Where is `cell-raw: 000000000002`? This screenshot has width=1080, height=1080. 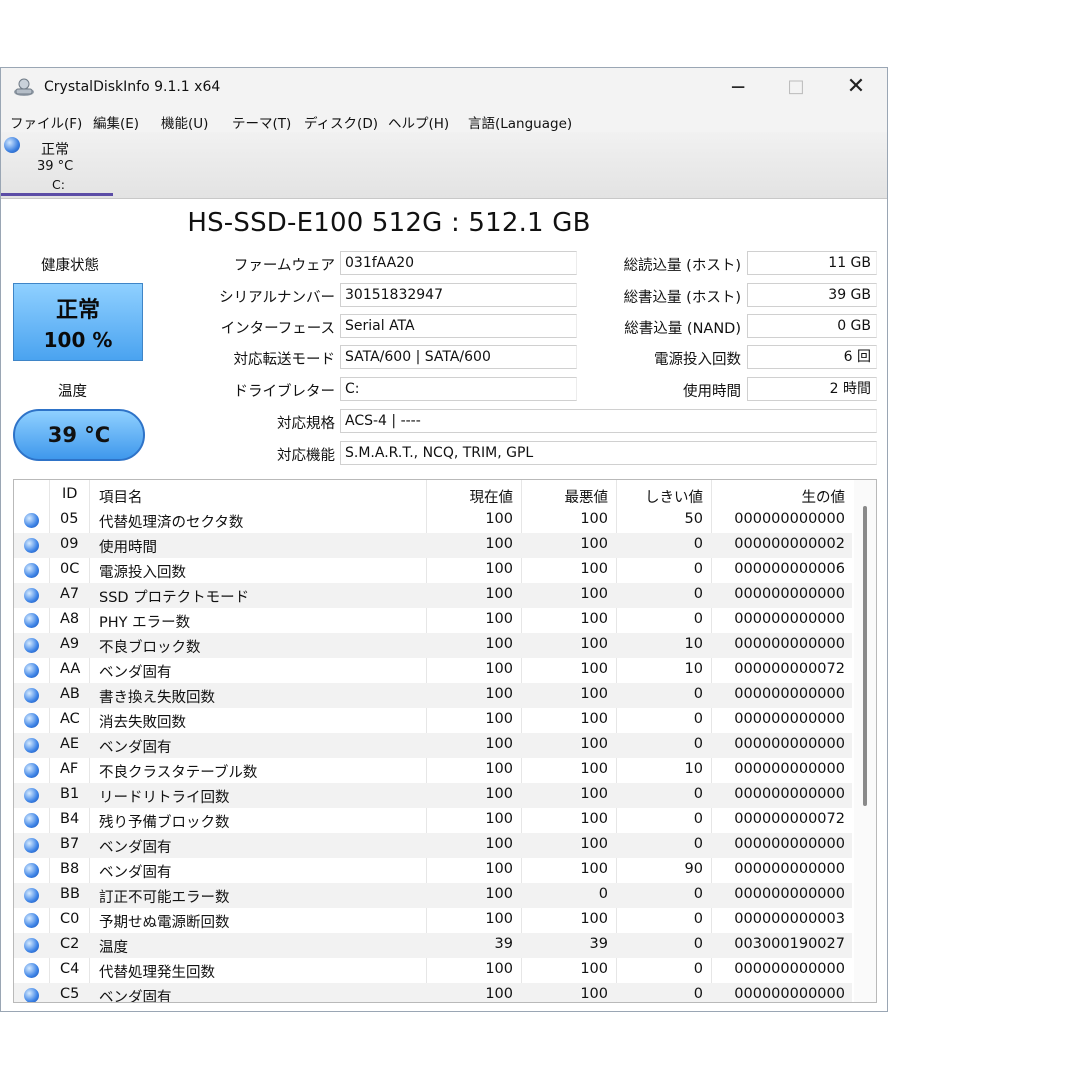
cell-raw: 000000000002 is located at coordinates (789, 544).